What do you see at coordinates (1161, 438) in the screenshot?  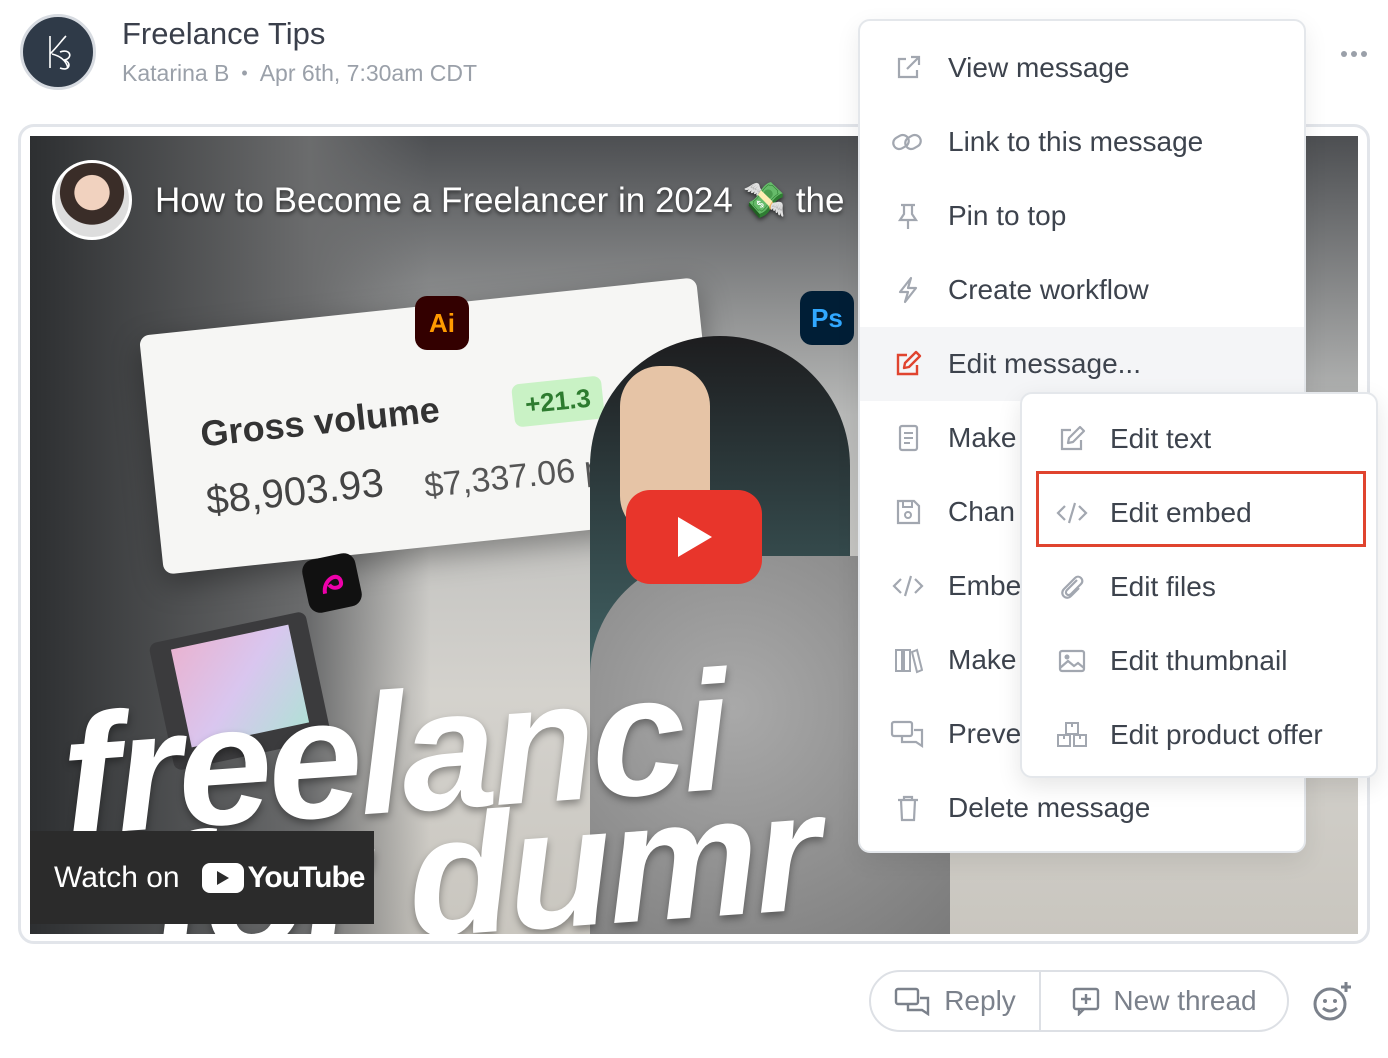 I see `submenu-item-label: Edit text` at bounding box center [1161, 438].